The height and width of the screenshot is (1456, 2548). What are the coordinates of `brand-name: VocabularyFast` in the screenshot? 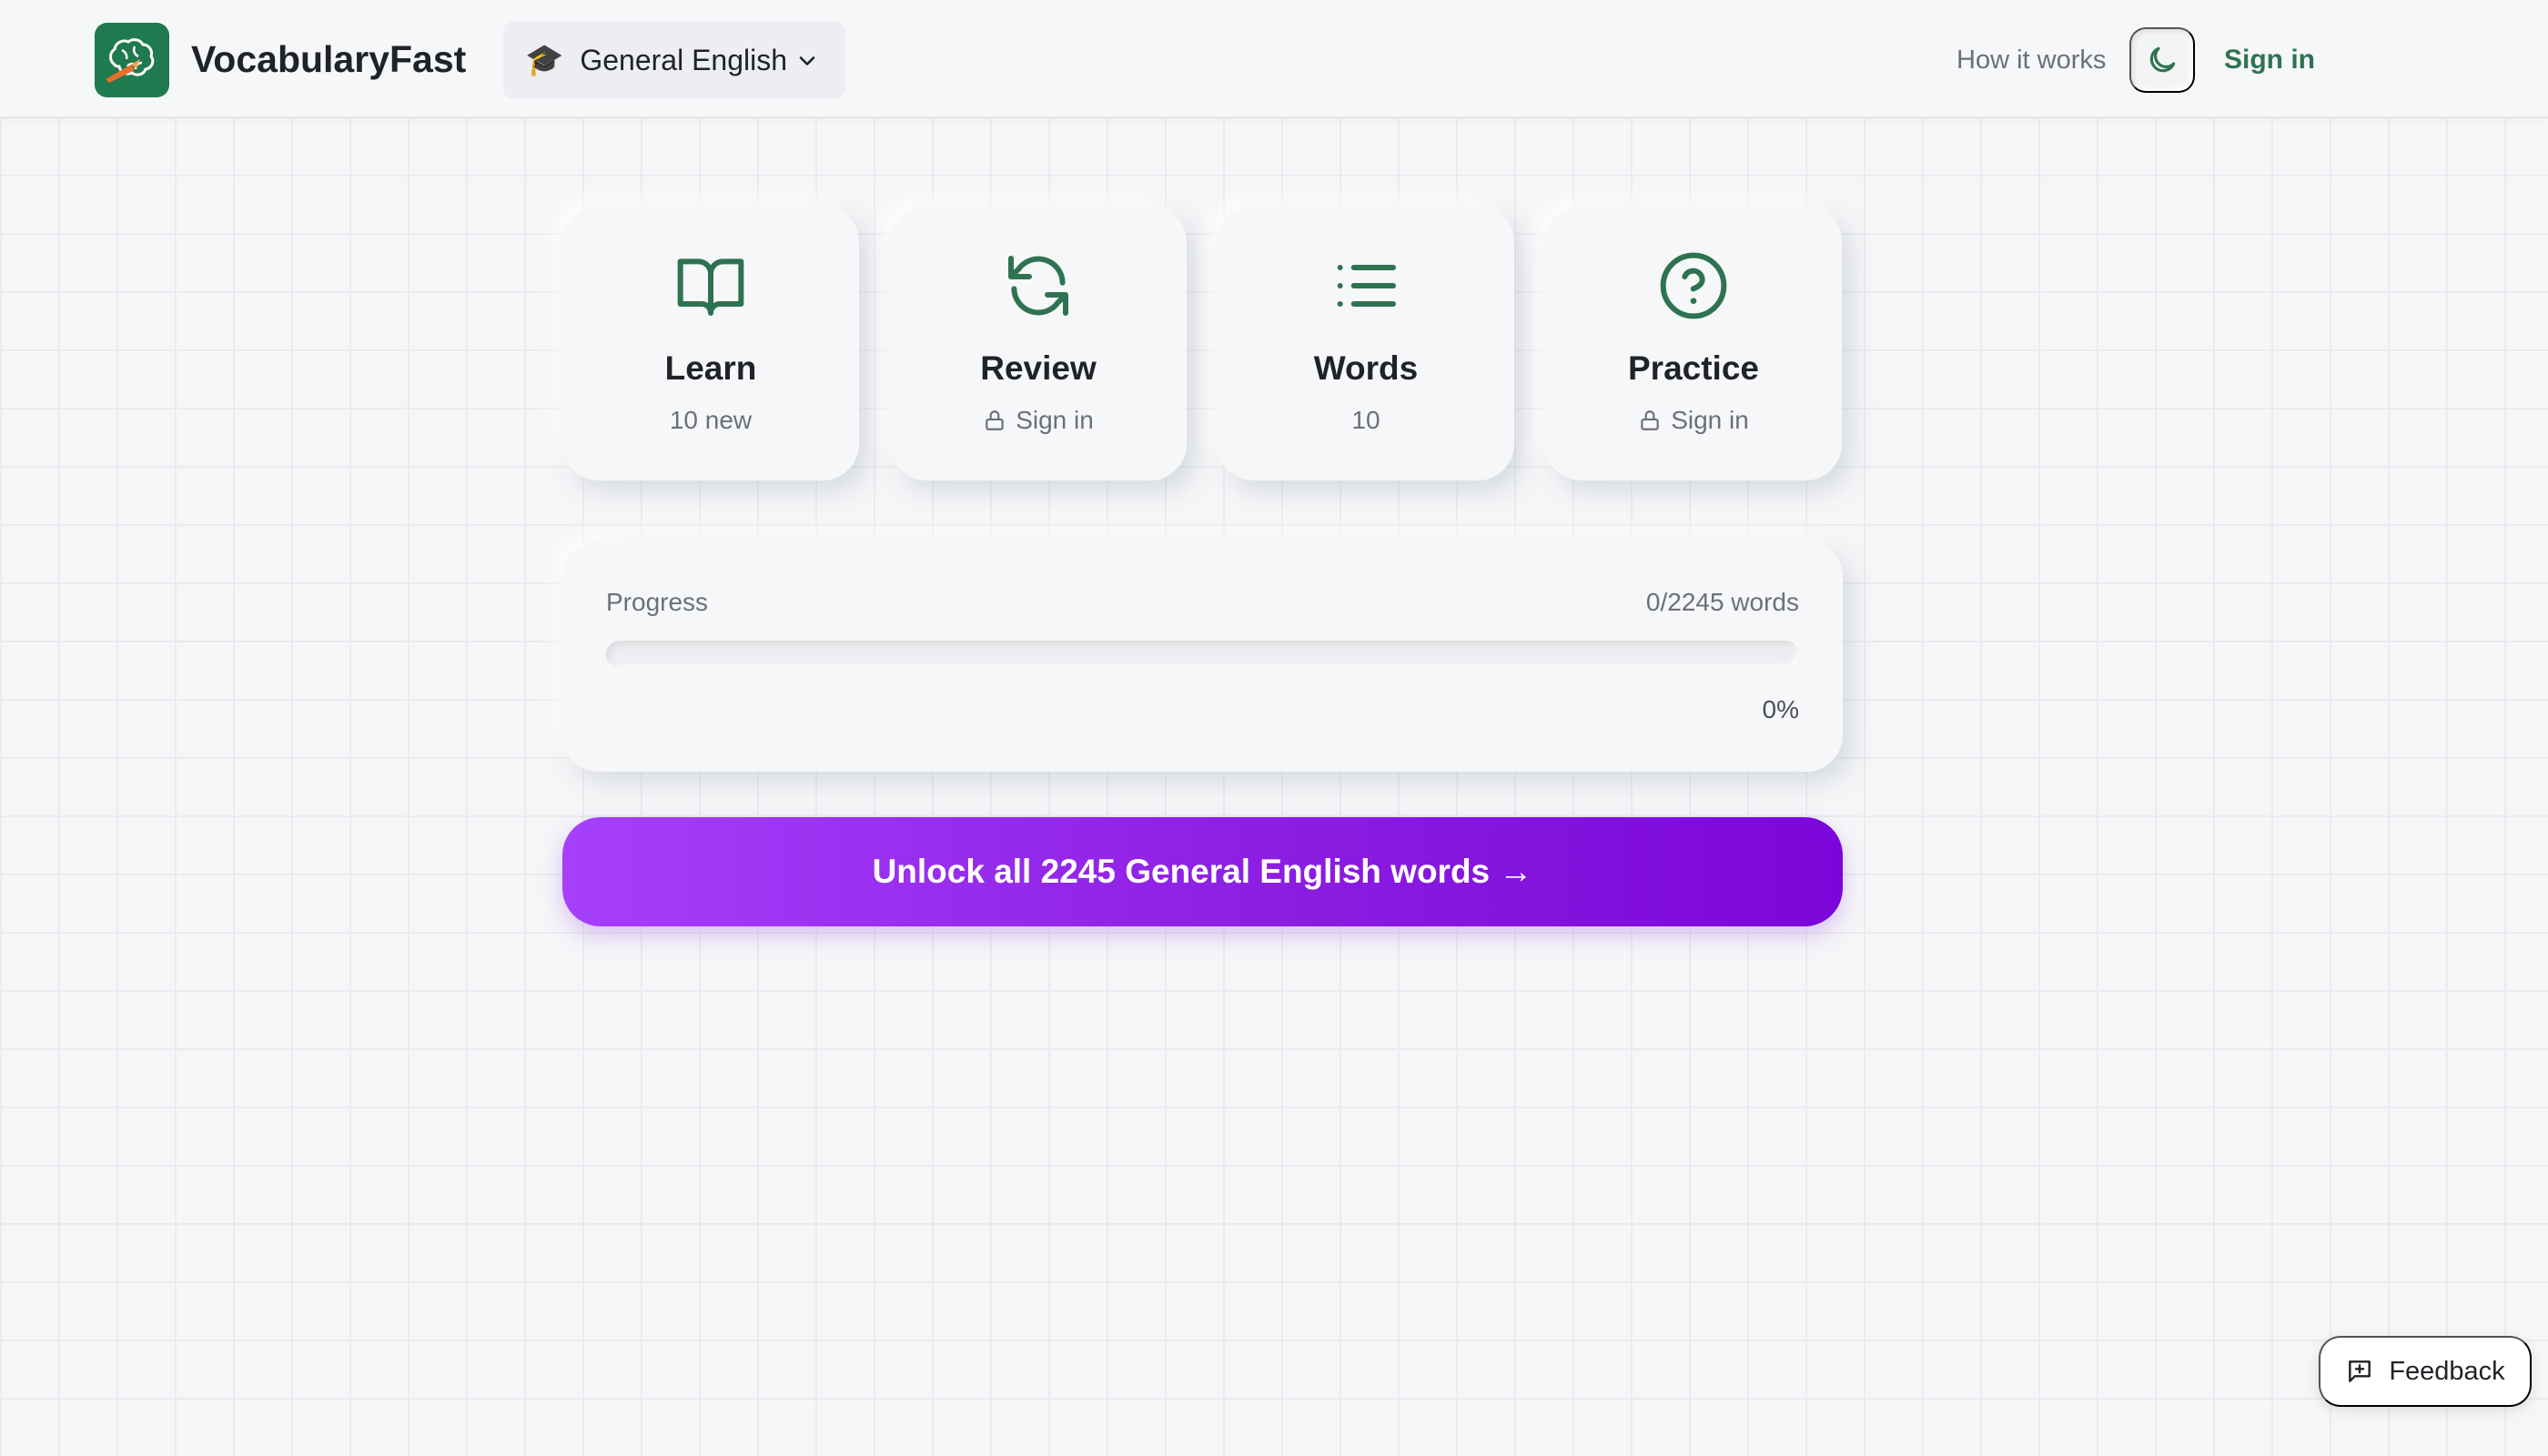 It's located at (329, 60).